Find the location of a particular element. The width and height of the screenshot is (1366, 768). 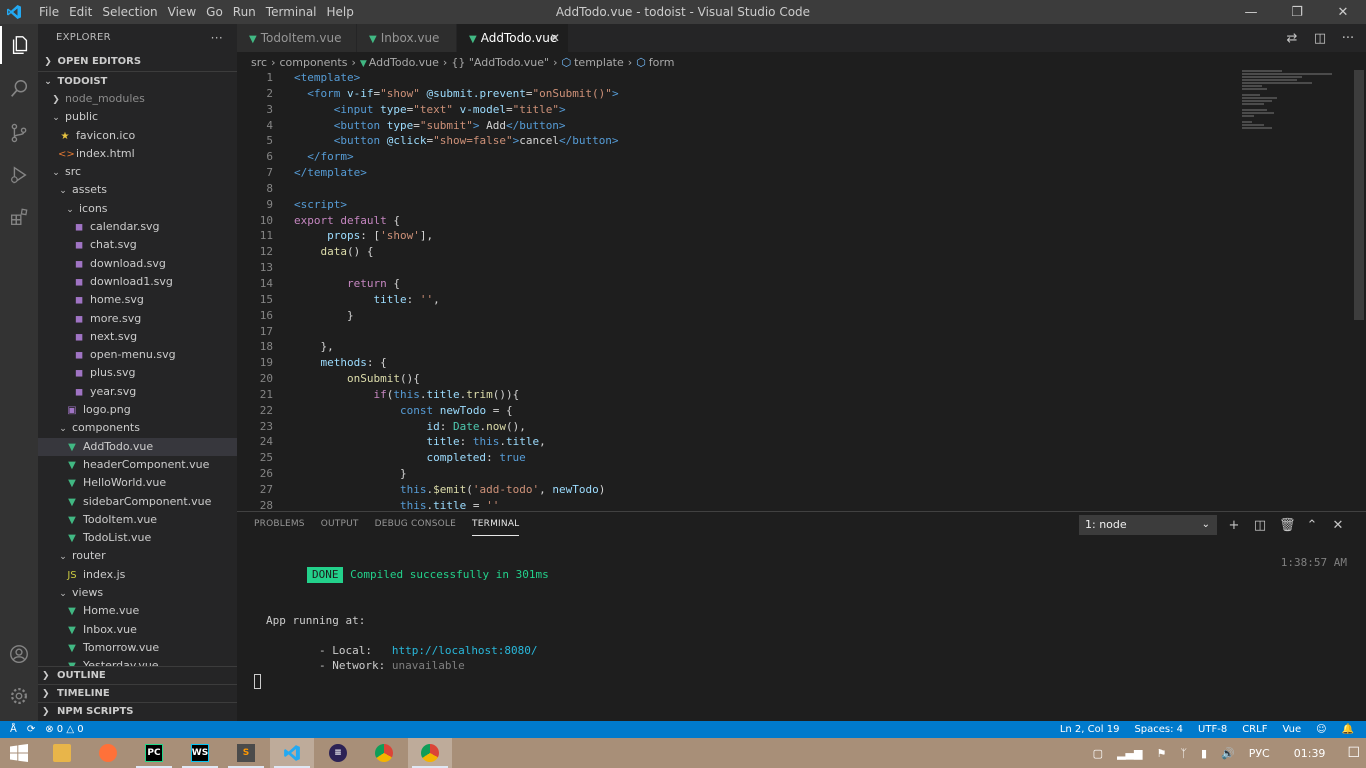

tab-todoitem: ▼ TodoItem.vue is located at coordinates (297, 38).